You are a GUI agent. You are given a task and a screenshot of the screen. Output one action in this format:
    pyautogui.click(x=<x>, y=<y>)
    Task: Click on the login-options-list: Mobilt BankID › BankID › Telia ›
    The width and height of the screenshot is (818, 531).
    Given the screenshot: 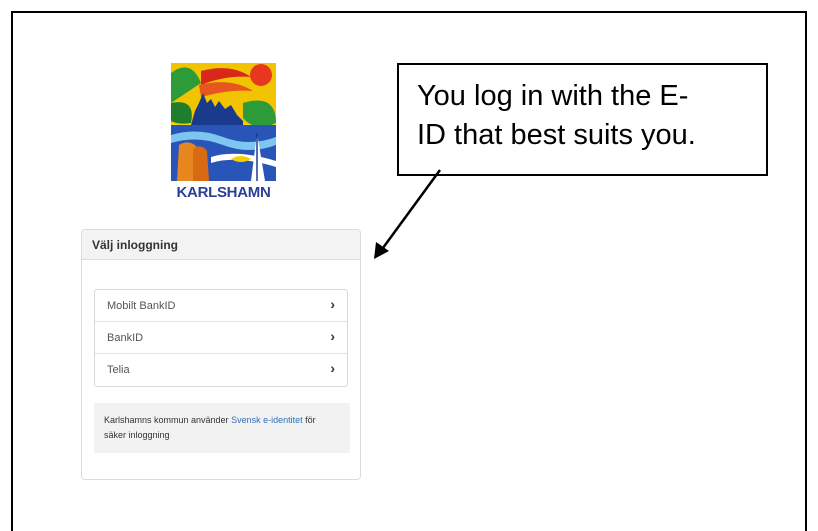 What is the action you would take?
    pyautogui.click(x=221, y=338)
    